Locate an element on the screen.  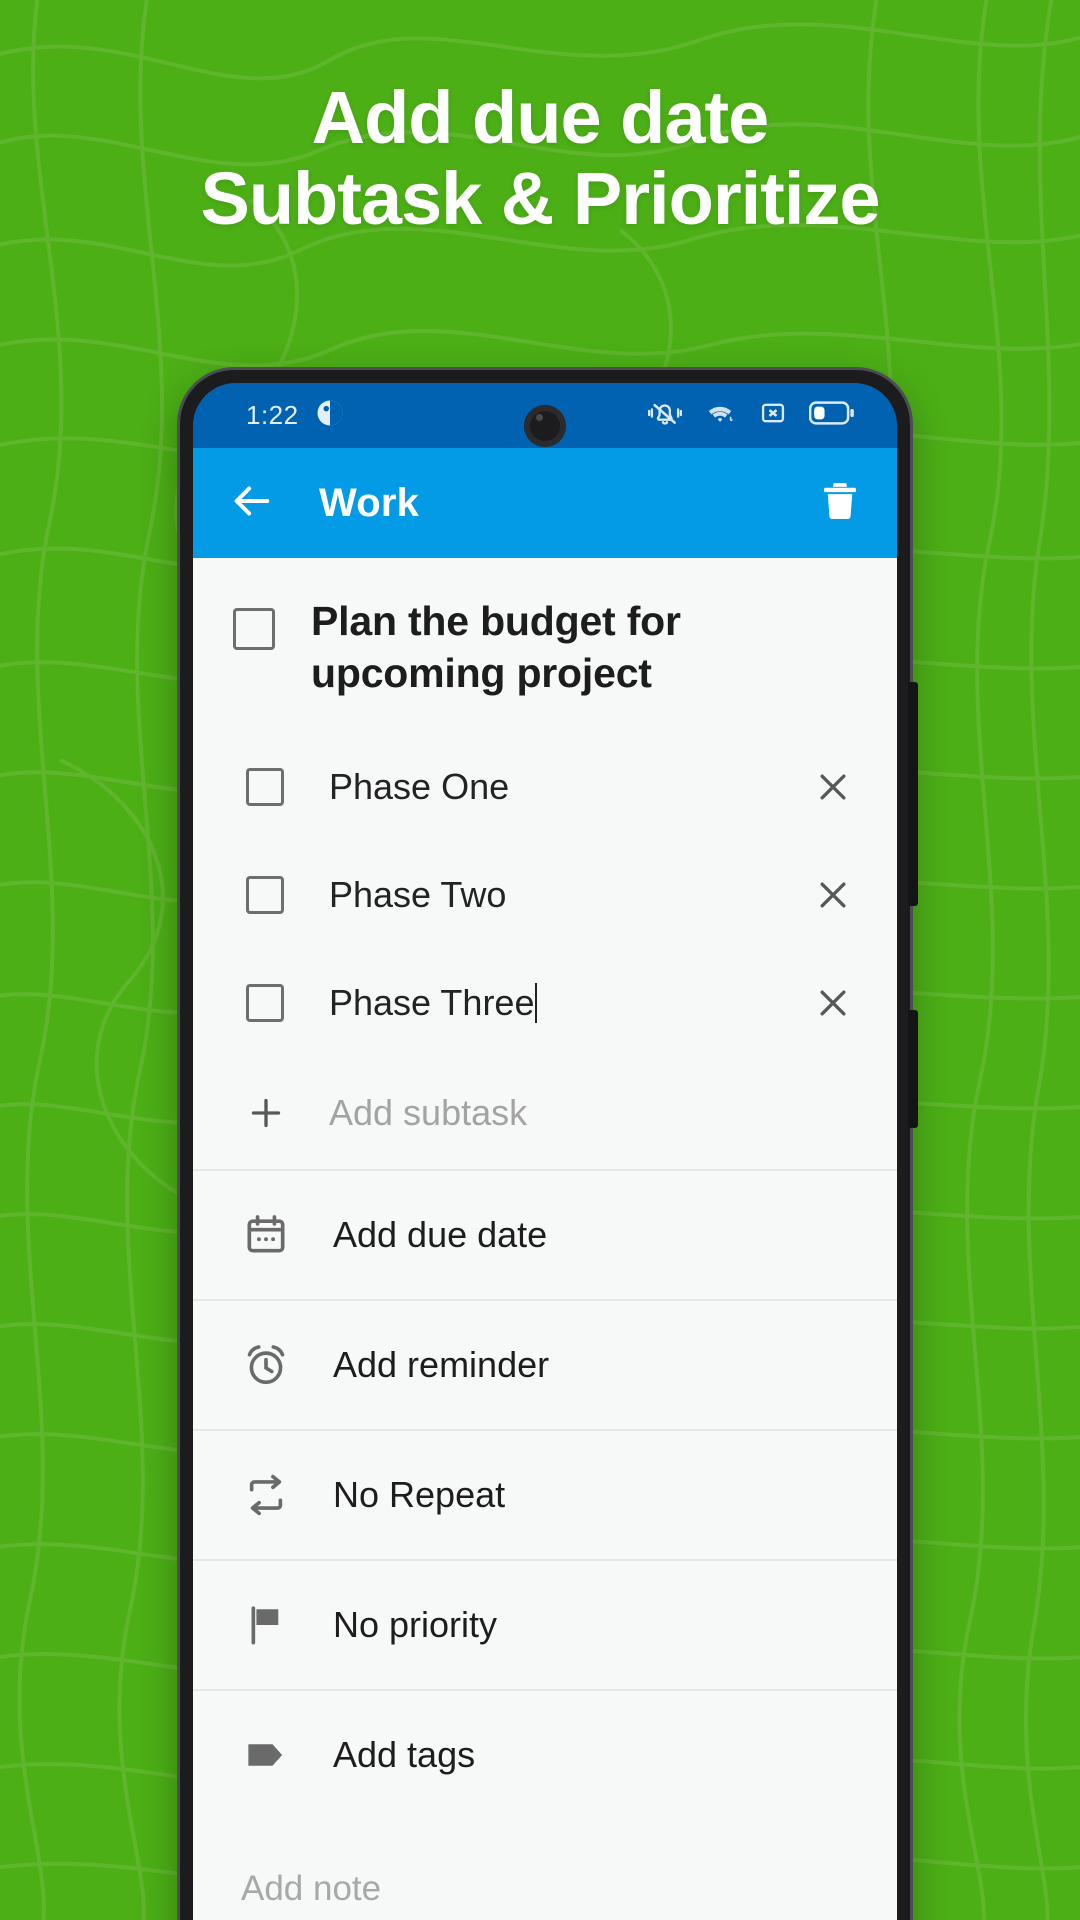
task-checkbox is located at coordinates (254, 629).